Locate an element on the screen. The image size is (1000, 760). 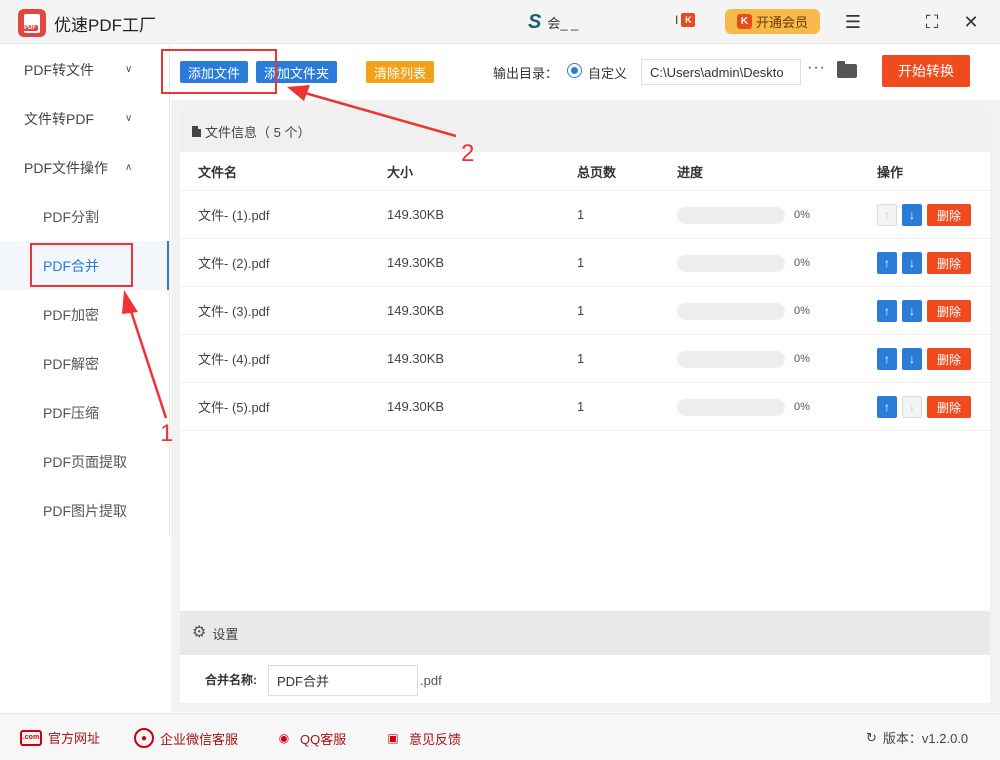
annotation-number-2: 2 is located at coordinates (468, 153).